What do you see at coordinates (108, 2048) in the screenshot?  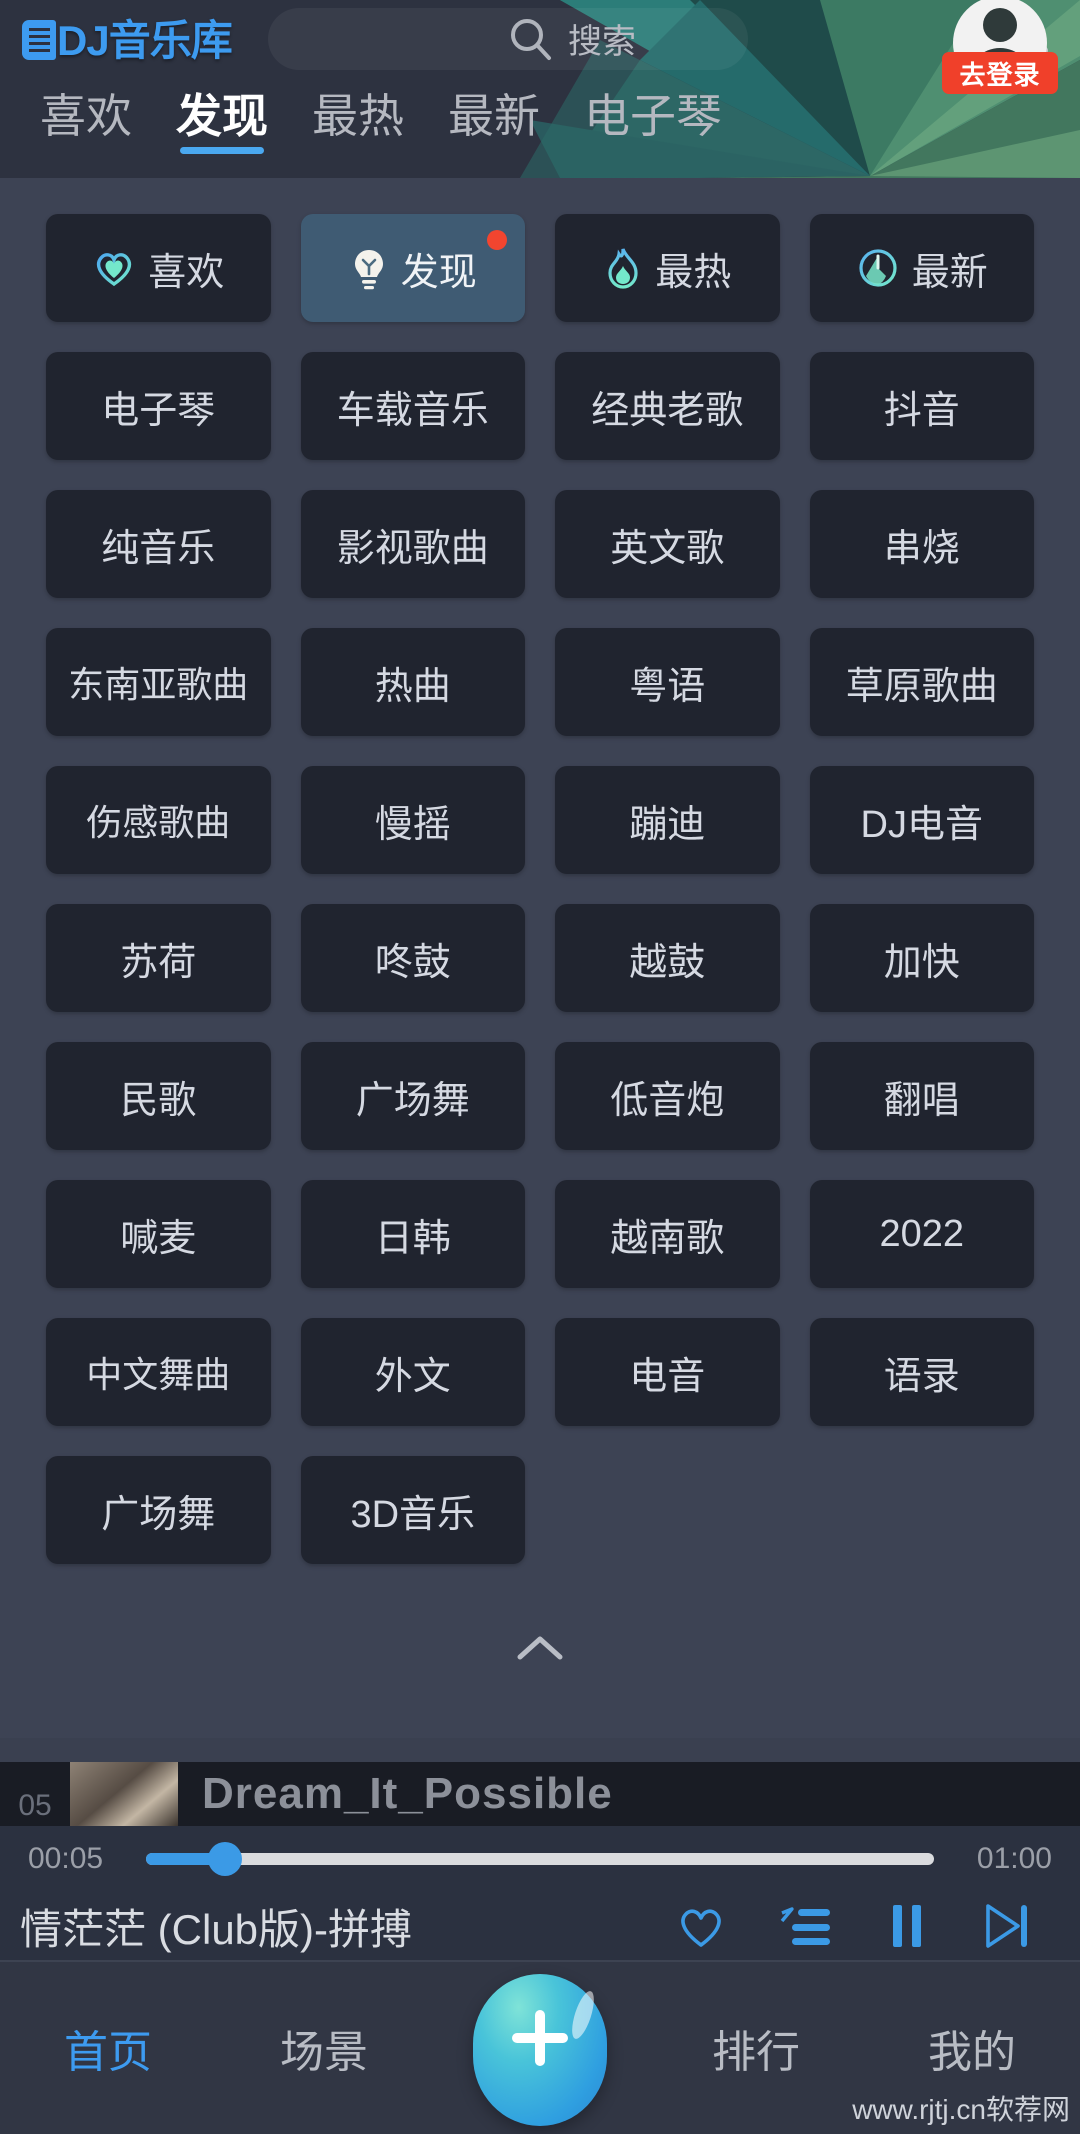 I see `nav-item-home: 首页` at bounding box center [108, 2048].